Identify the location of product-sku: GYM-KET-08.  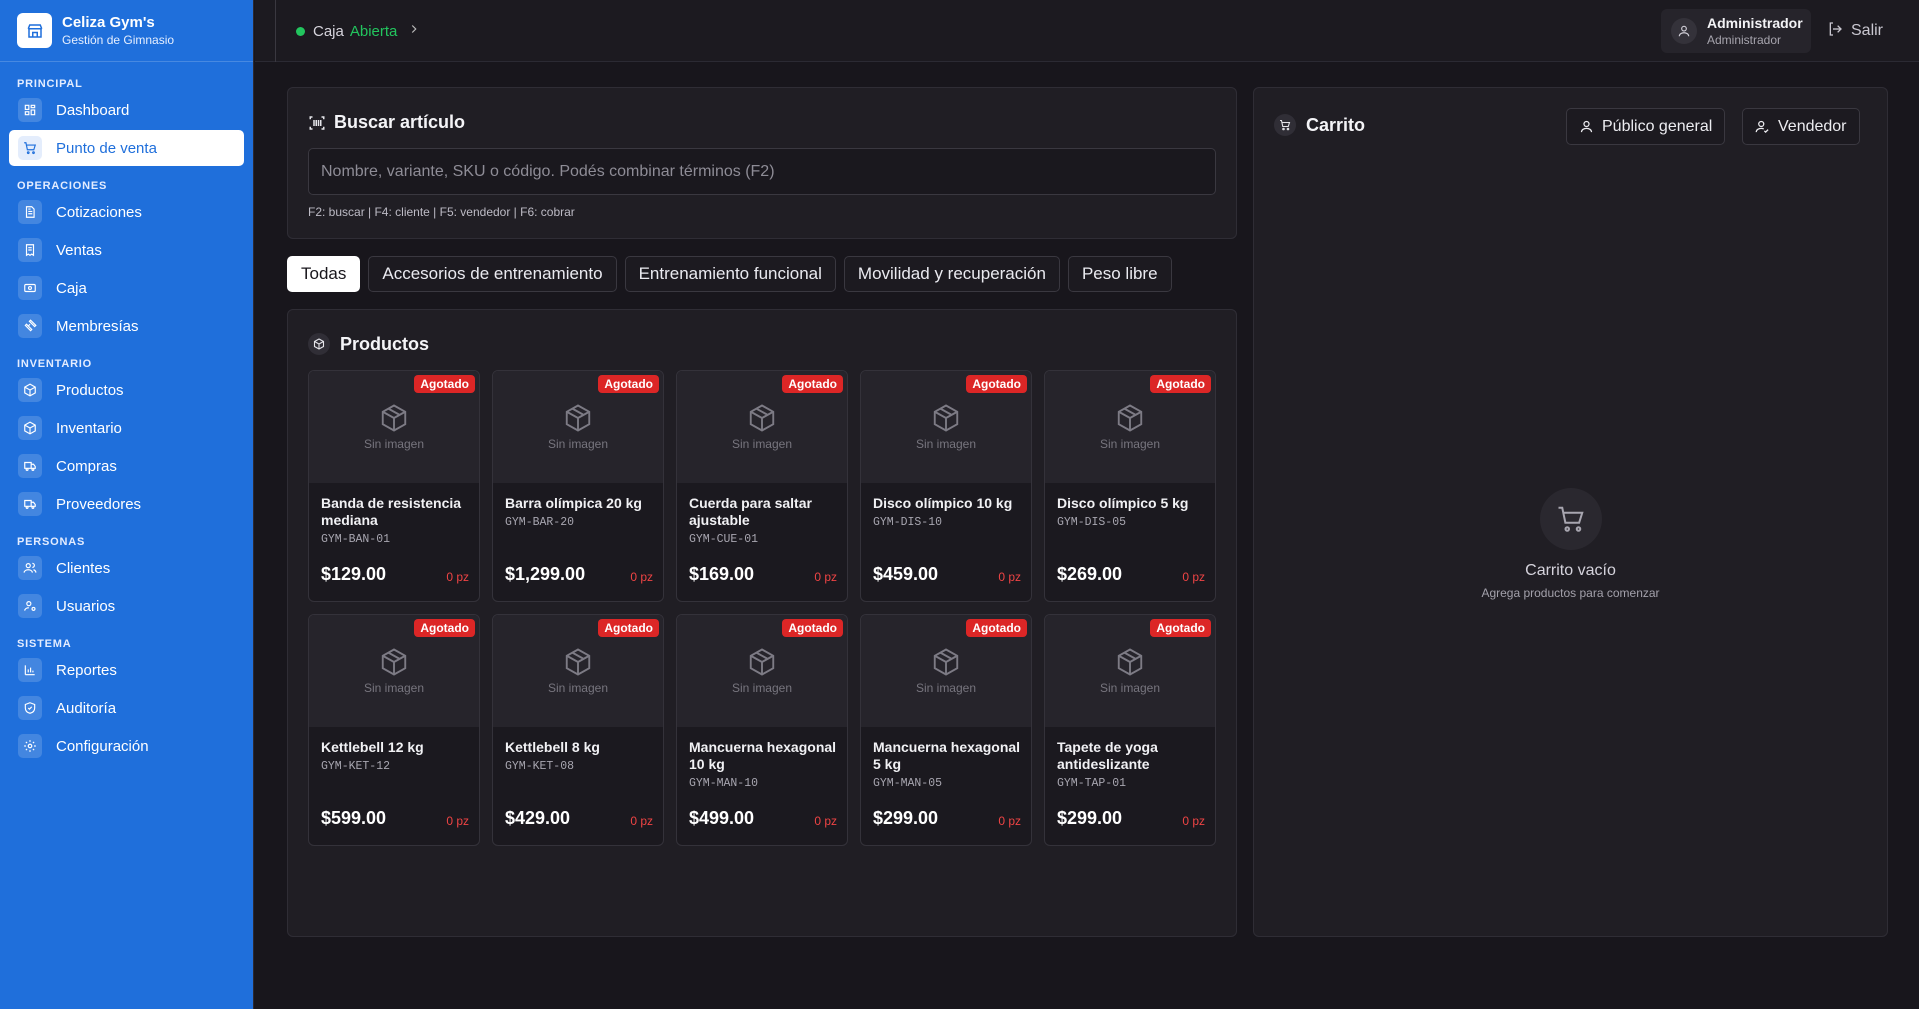
(540, 766).